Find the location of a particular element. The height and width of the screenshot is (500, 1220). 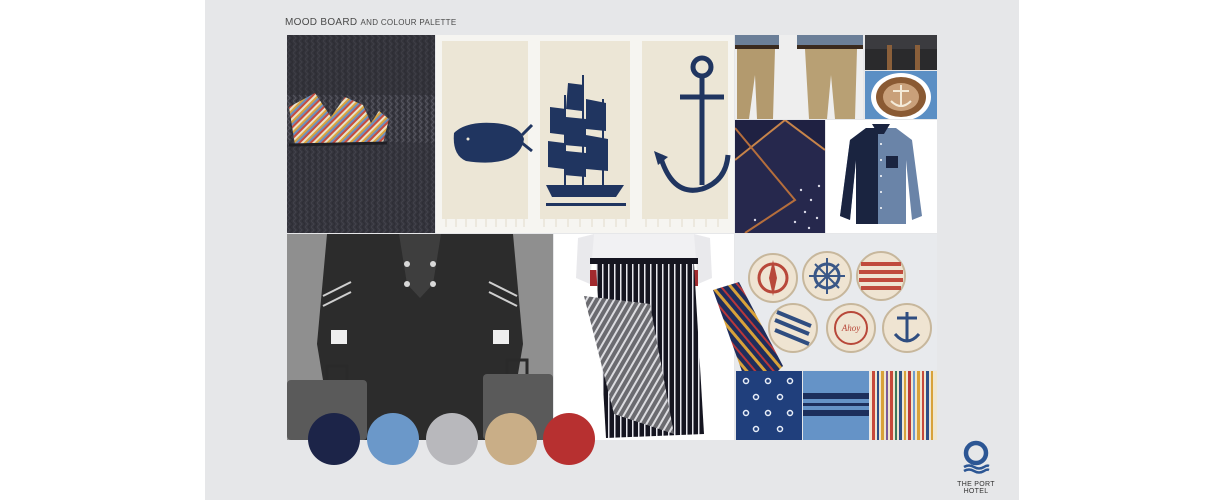

palette-swatch-steel-blue is located at coordinates (393, 439).